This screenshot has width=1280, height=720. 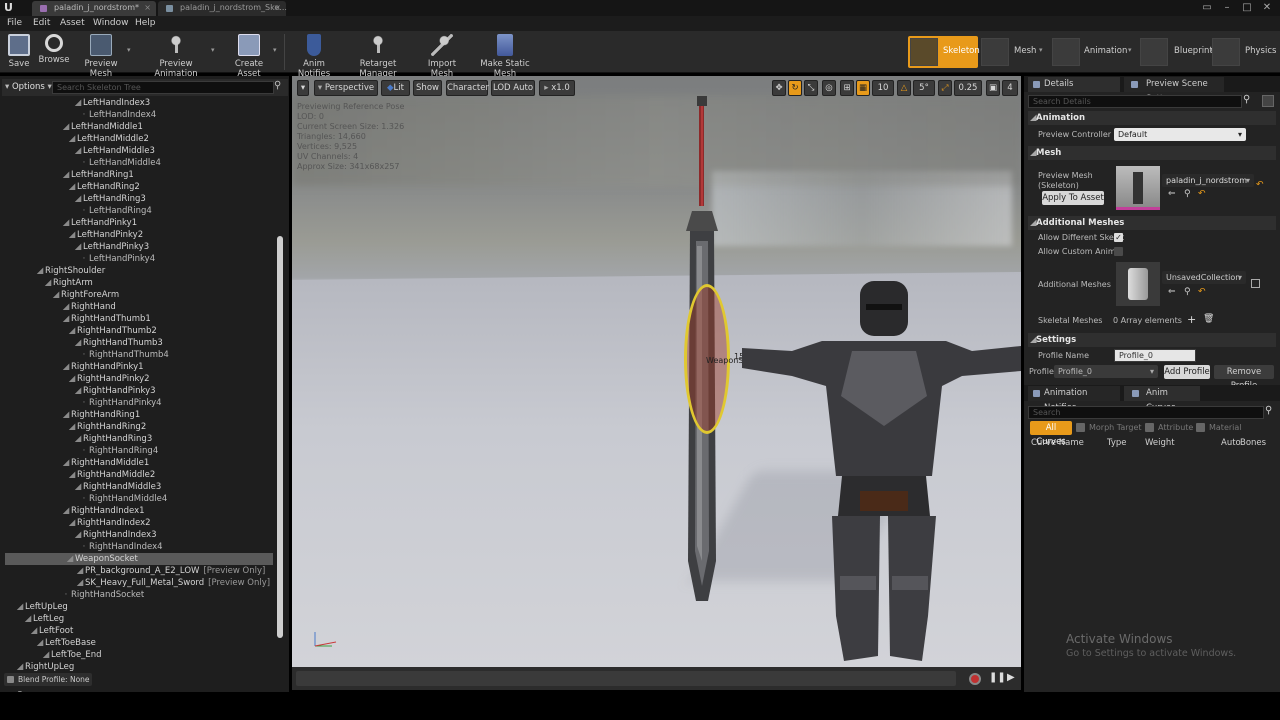 What do you see at coordinates (829, 88) in the screenshot?
I see `coordinate-space-icon: ◎` at bounding box center [829, 88].